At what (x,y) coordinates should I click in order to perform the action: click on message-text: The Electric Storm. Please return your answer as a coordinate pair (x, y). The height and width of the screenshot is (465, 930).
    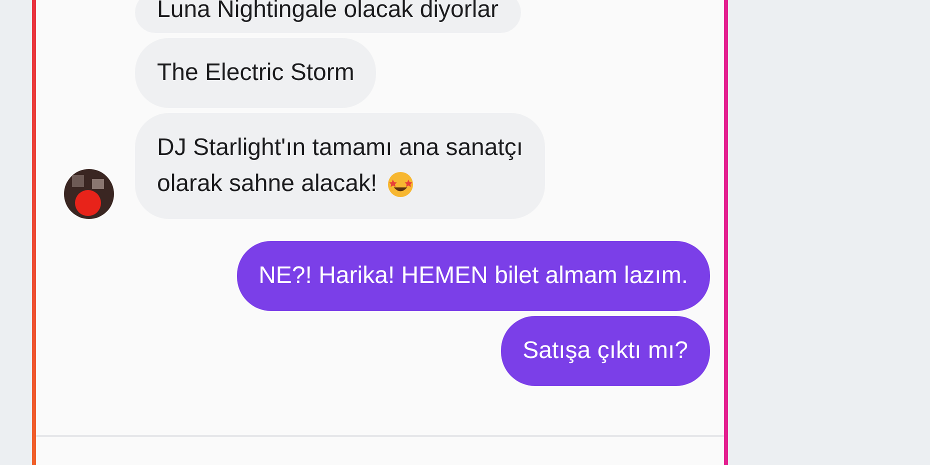
    Looking at the image, I should click on (255, 73).